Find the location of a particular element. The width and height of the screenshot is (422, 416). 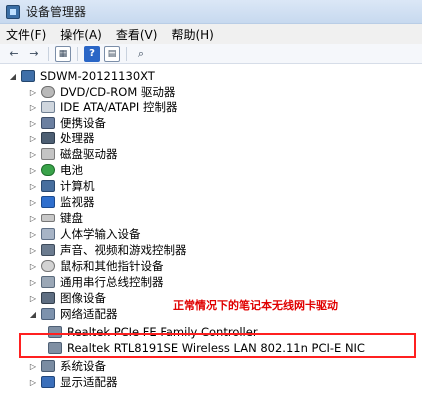

tree-item-label: 人体学输入设备 is located at coordinates (100, 234).